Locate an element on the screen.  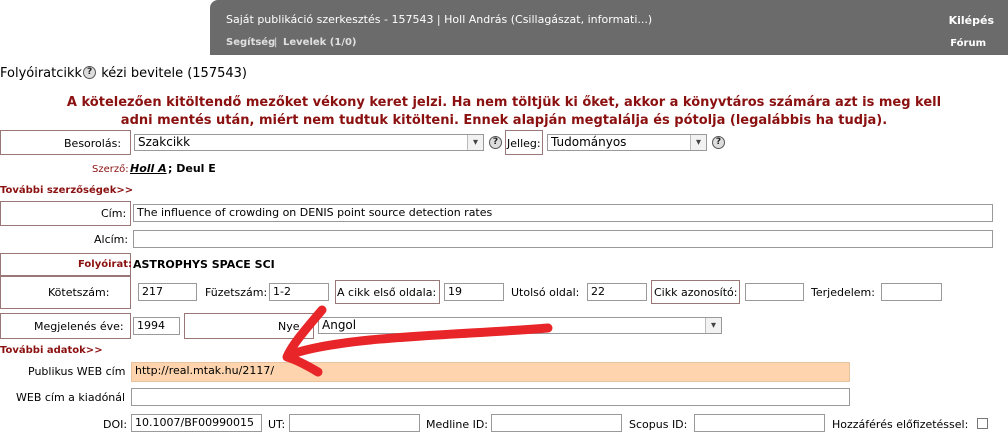
annotation-arrow-stroke is located at coordinates (418, 342).